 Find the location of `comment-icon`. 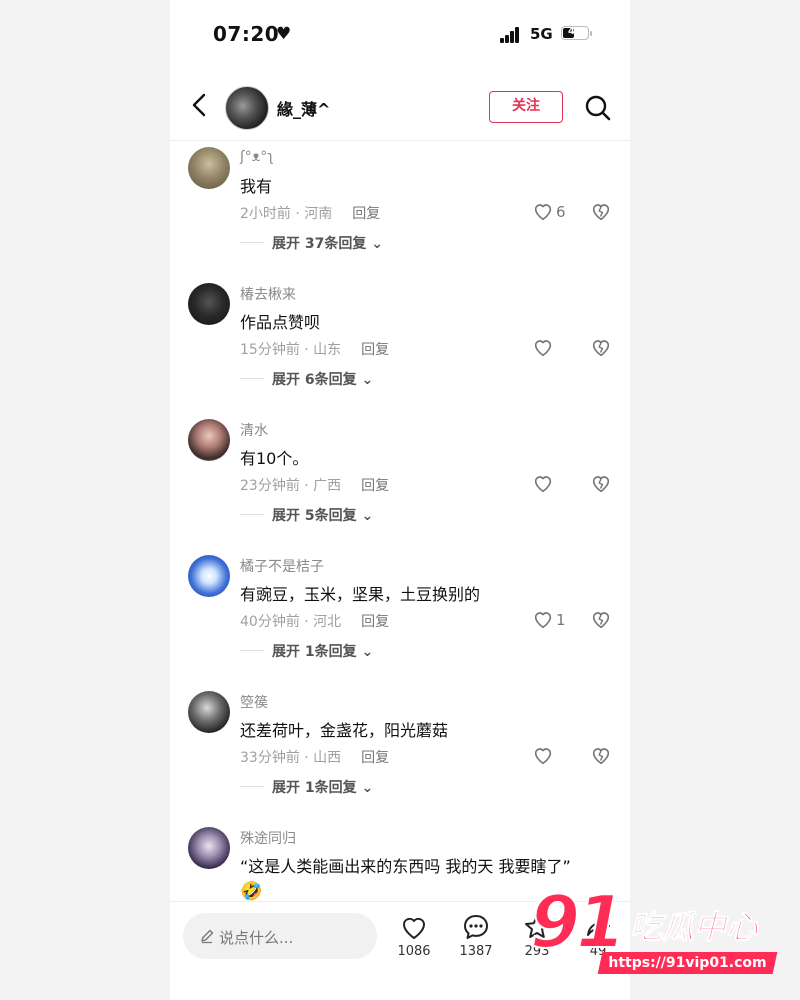

comment-icon is located at coordinates (476, 927).